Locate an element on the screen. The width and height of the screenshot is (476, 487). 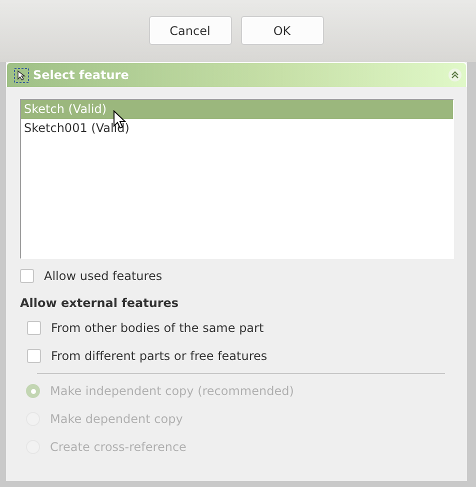
checkbox-label: Allow used features is located at coordinates (103, 276).